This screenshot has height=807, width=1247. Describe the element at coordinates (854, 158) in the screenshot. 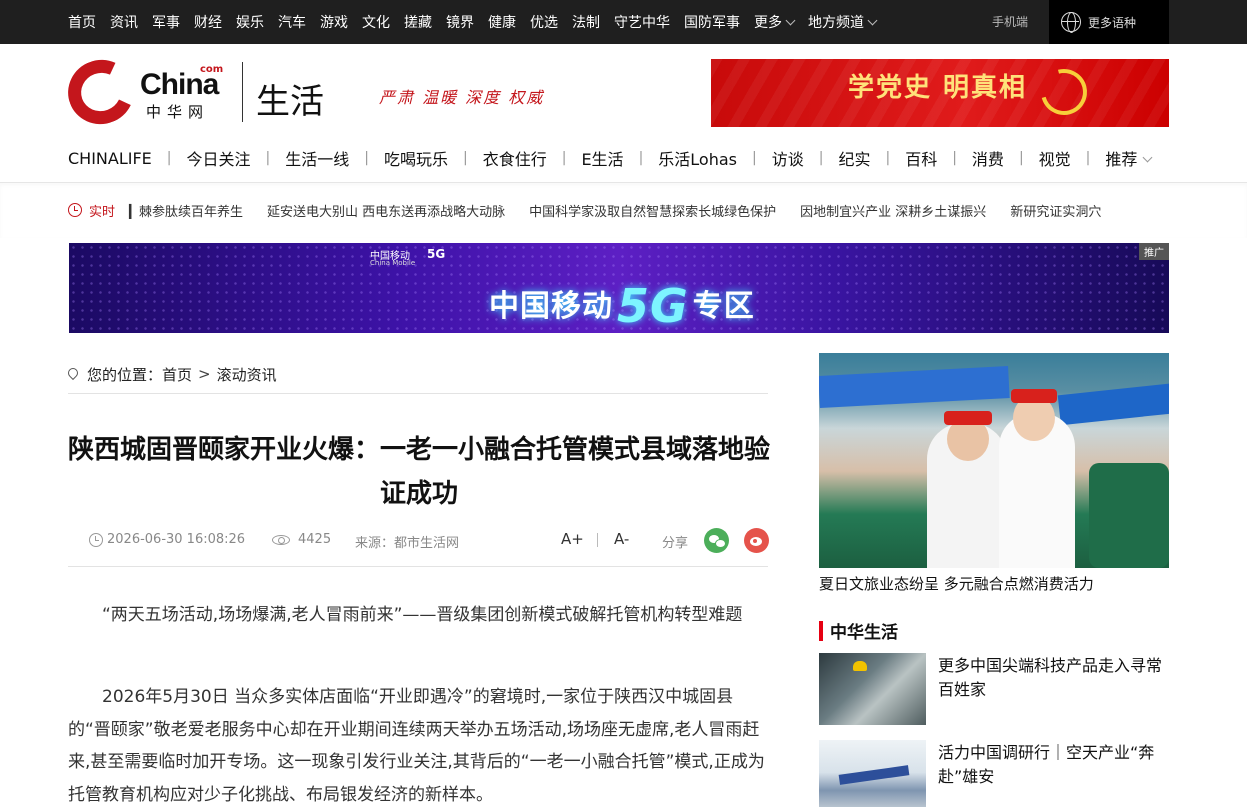

I see `channel-nav-item: 纪实` at that location.